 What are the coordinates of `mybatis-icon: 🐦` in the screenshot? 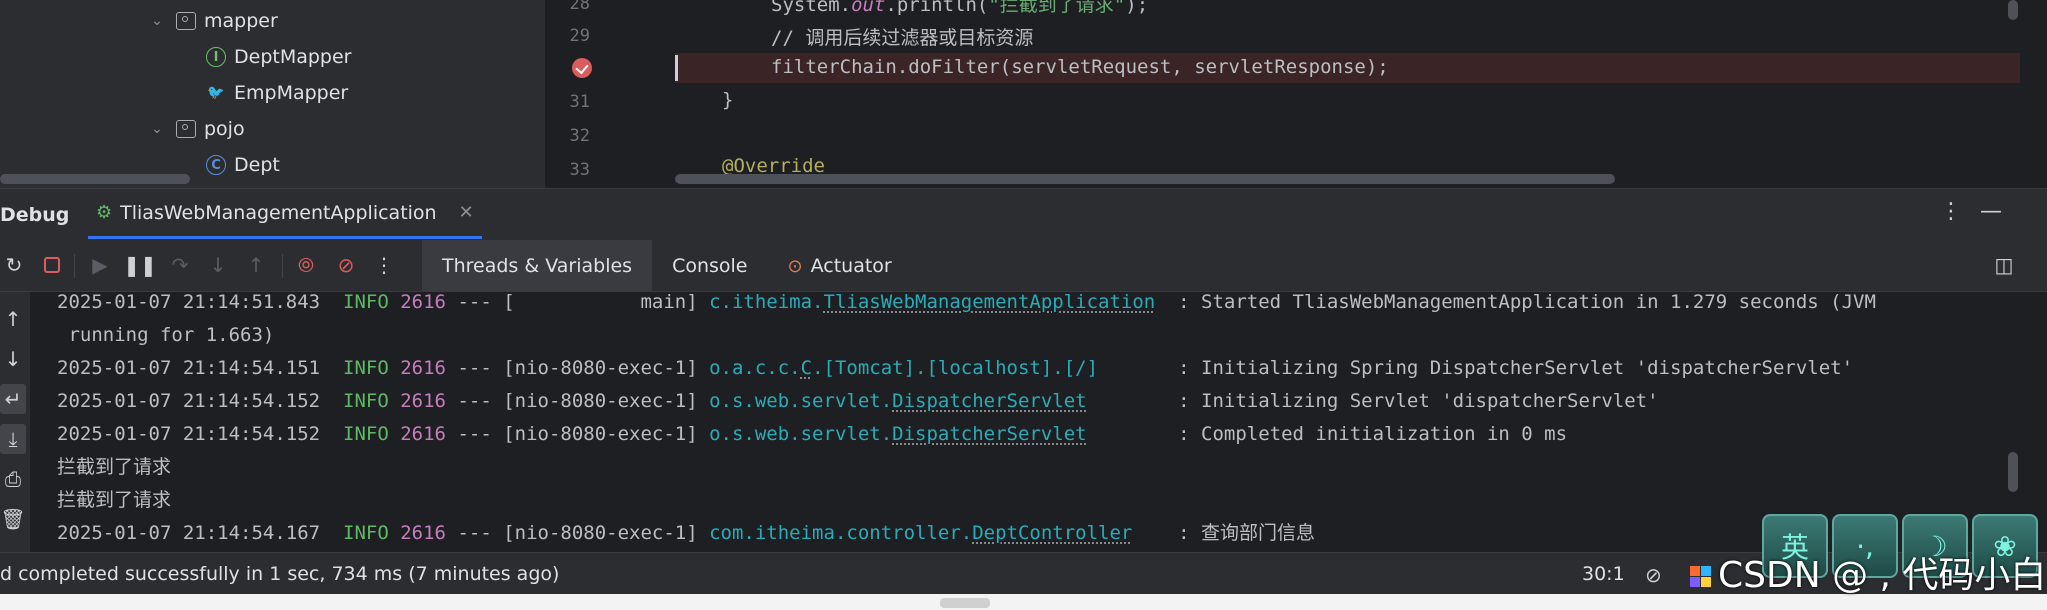 It's located at (216, 93).